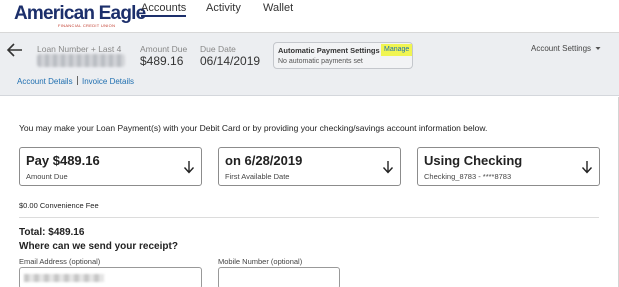 Image resolution: width=619 pixels, height=287 pixels. What do you see at coordinates (320, 61) in the screenshot?
I see `autopay-status: No automatic payments set` at bounding box center [320, 61].